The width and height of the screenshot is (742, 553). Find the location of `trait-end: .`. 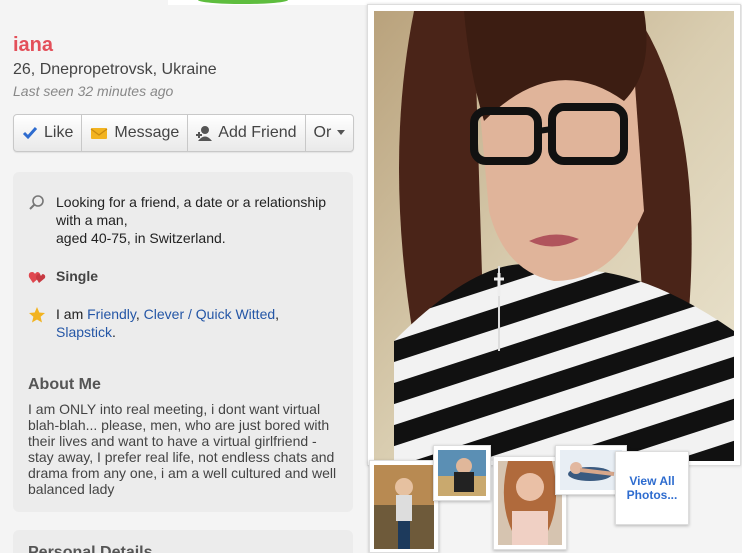

trait-end: . is located at coordinates (114, 332).